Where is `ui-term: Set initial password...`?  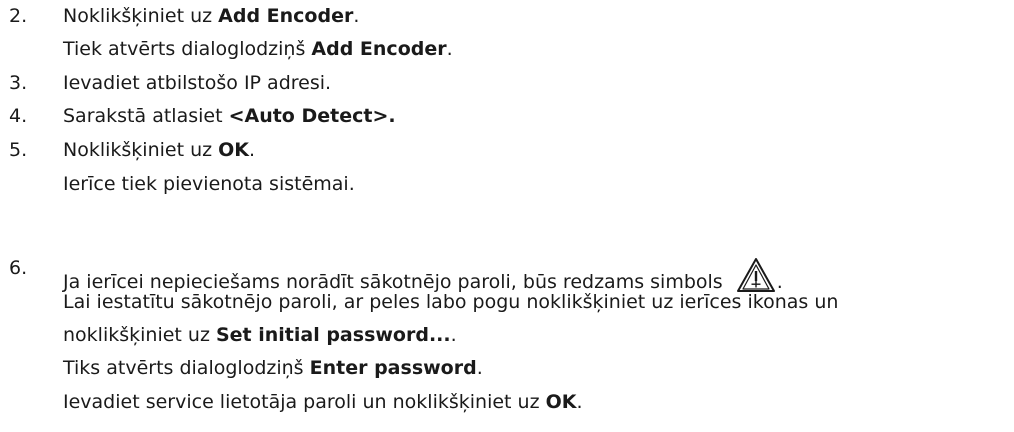
ui-term: Set initial password... is located at coordinates (333, 335).